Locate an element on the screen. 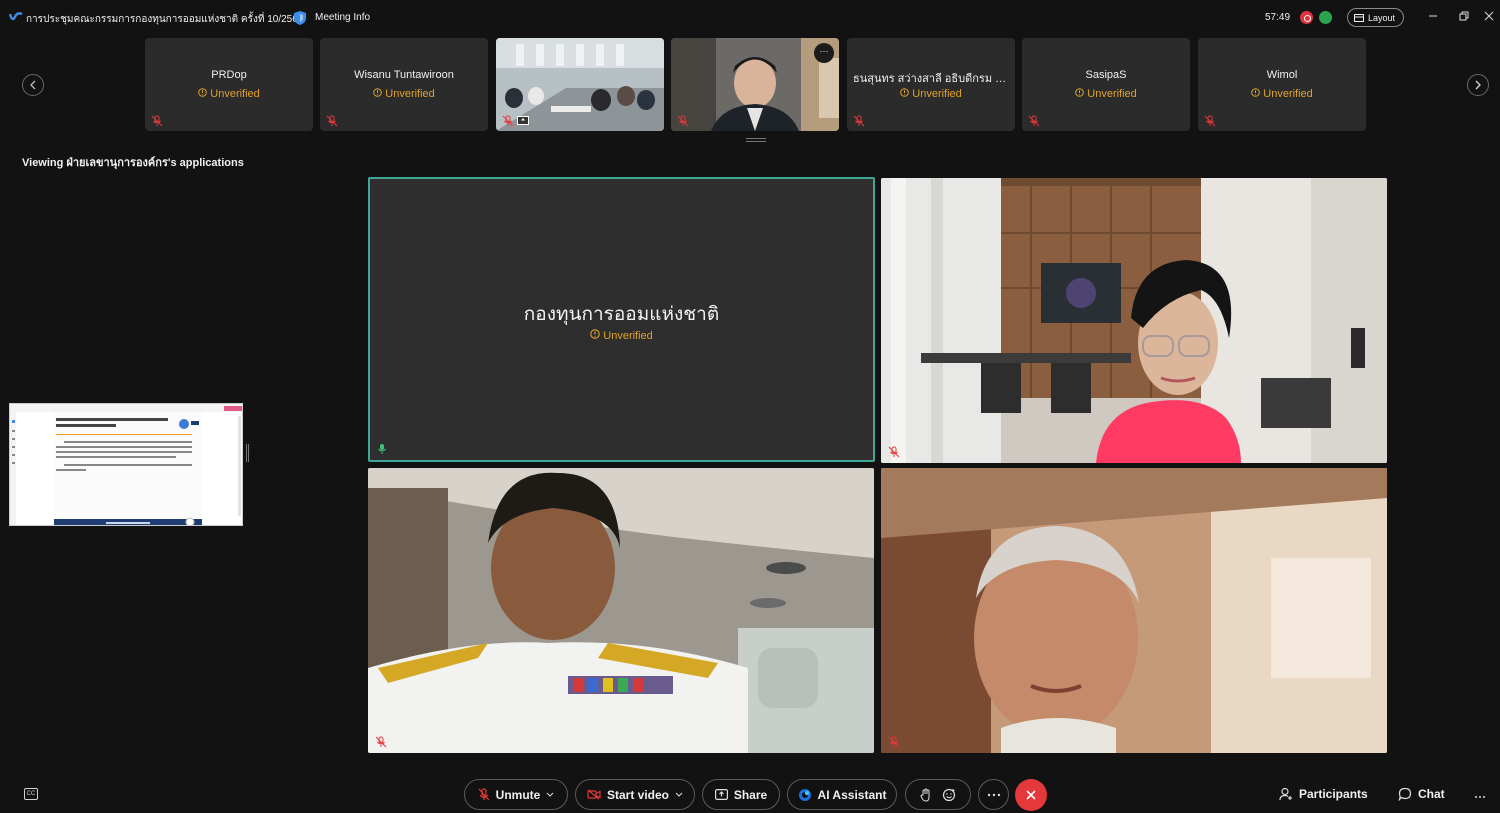 This screenshot has width=1500, height=813. end-call-button is located at coordinates (1031, 795).